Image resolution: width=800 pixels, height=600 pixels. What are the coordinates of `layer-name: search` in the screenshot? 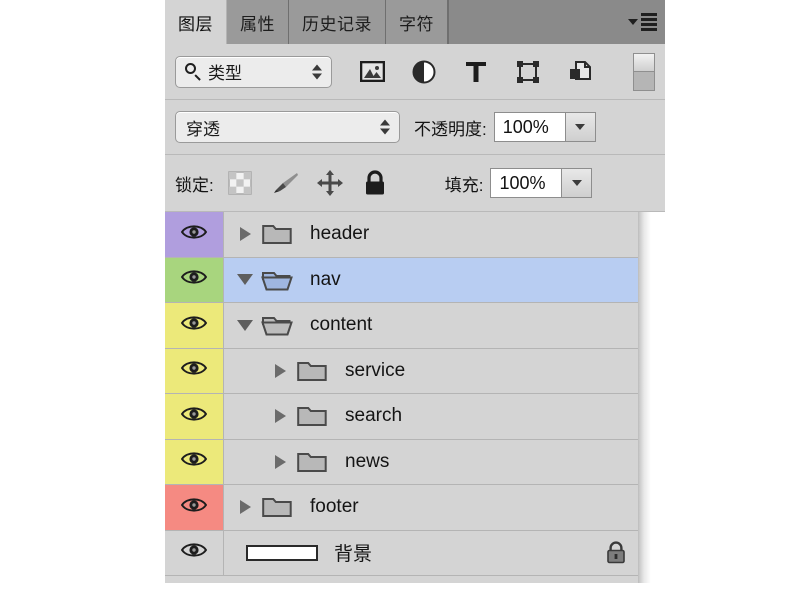 It's located at (373, 416).